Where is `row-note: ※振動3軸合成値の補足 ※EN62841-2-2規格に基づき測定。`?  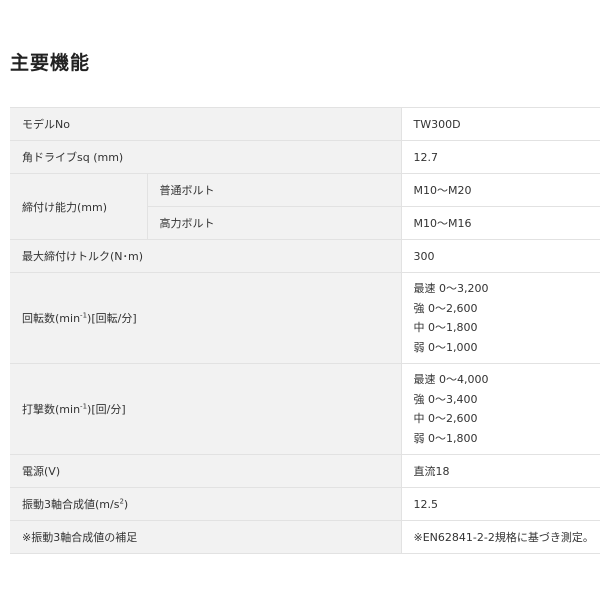
row-note: ※振動3軸合成値の補足 ※EN62841-2-2規格に基づき測定。 is located at coordinates (305, 537).